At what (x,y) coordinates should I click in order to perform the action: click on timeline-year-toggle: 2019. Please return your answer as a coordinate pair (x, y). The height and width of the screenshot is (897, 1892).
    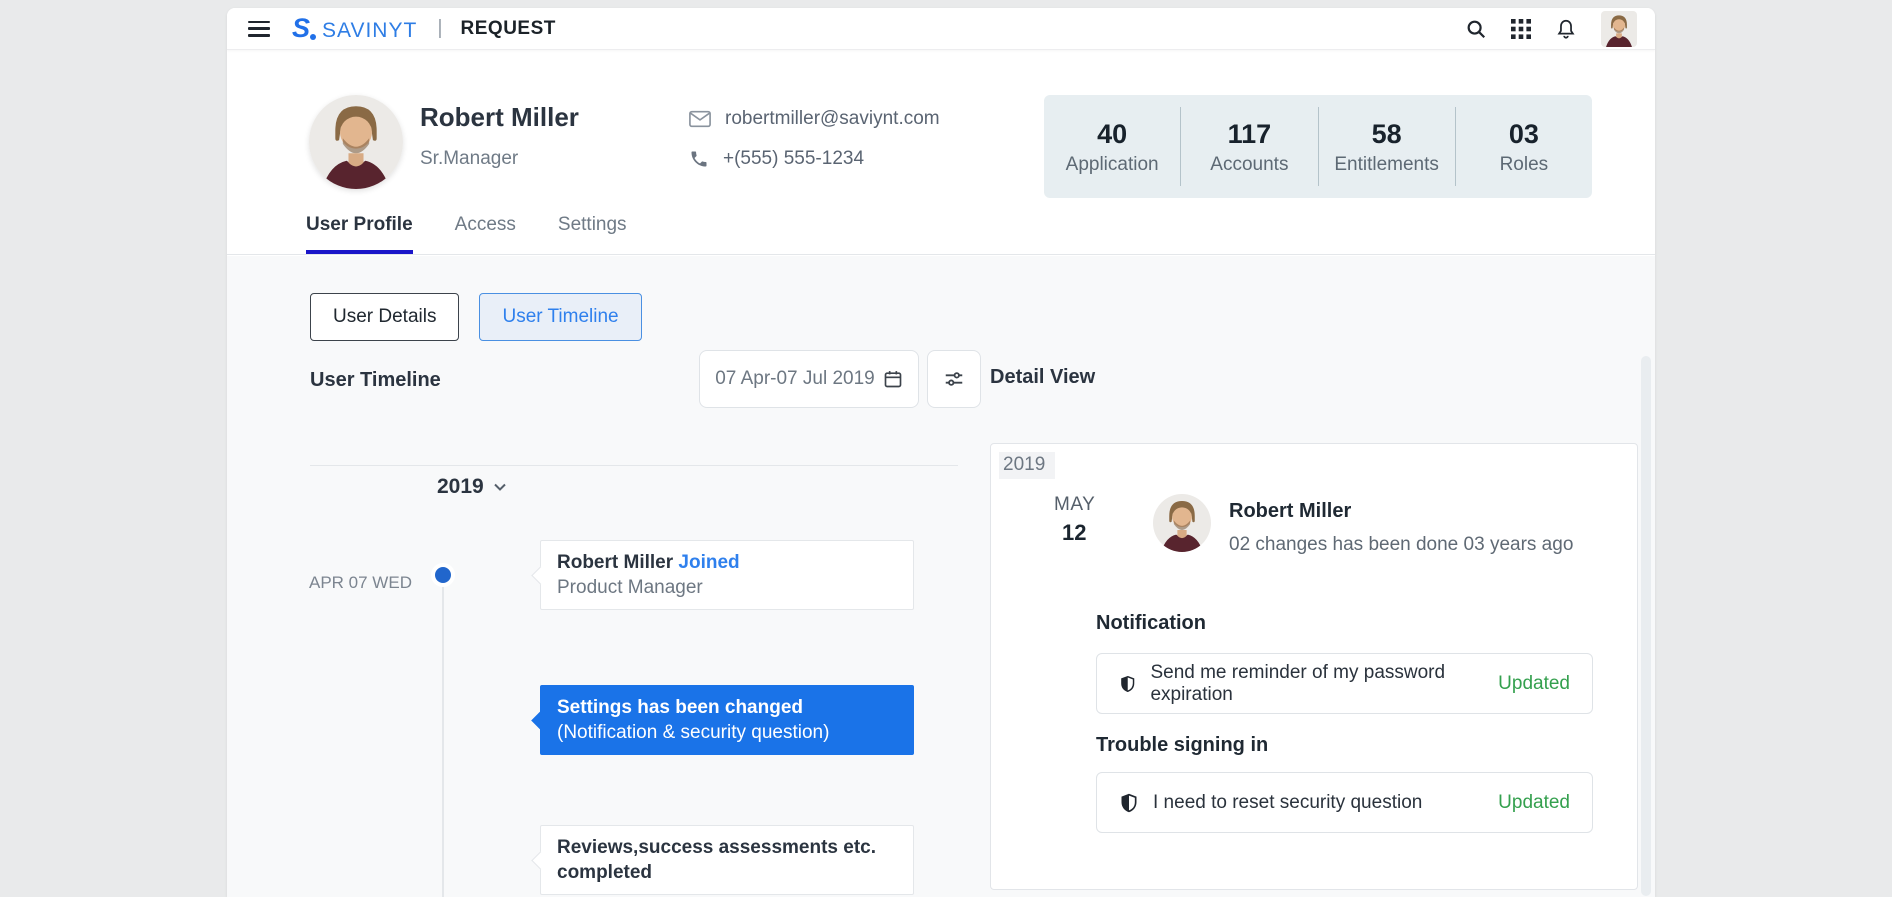
    Looking at the image, I should click on (472, 487).